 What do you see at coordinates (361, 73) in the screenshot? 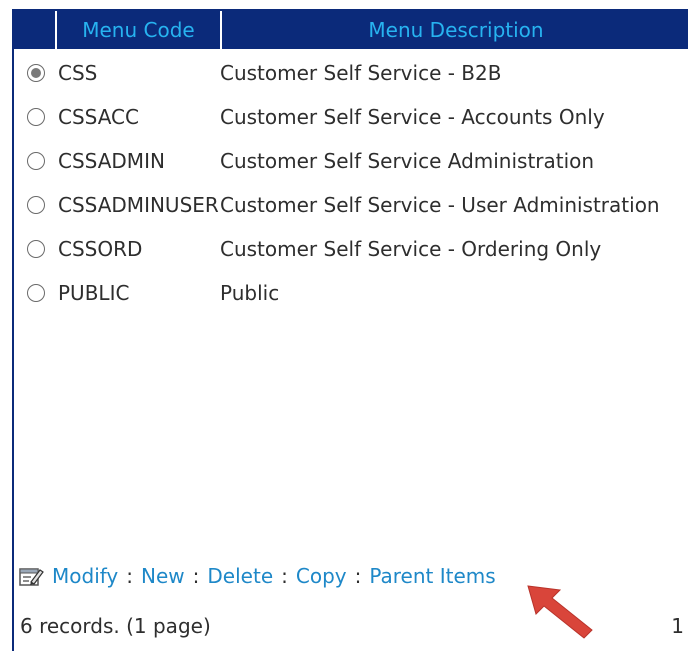
I see `menu-description-cell: Customer Self Service - B2B` at bounding box center [361, 73].